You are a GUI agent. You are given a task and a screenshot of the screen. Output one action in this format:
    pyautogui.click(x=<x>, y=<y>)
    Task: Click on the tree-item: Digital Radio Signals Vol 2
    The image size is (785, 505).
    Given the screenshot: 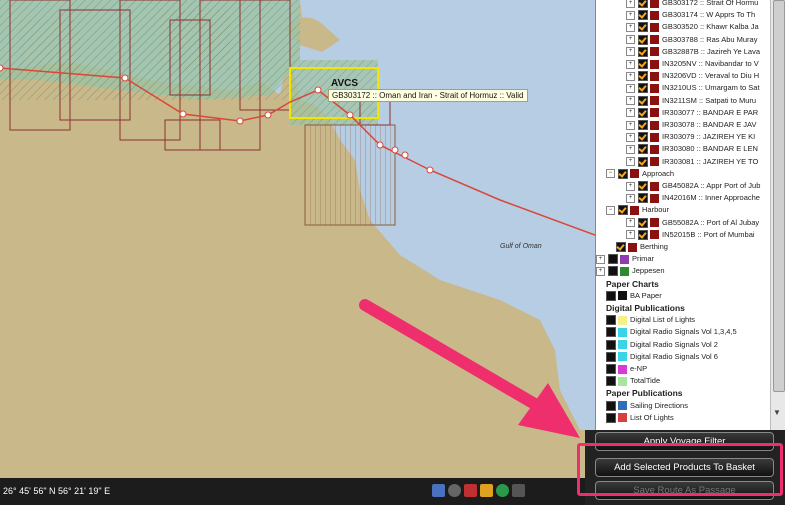 What is the action you would take?
    pyautogui.click(x=662, y=345)
    